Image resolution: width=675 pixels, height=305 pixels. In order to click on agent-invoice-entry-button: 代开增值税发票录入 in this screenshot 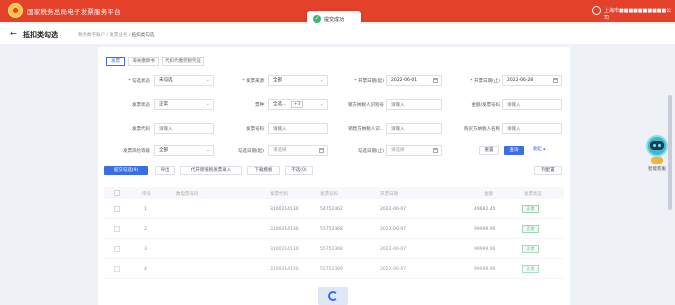, I will do `click(211, 170)`.